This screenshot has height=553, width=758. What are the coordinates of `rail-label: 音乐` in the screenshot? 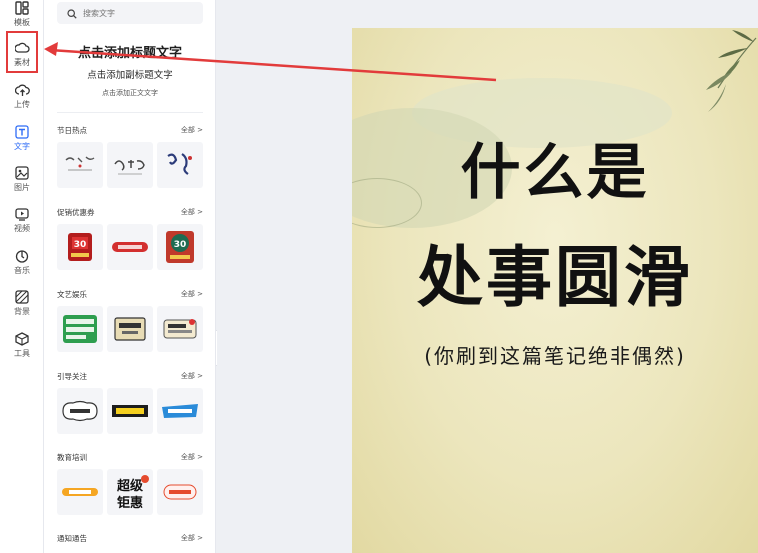 It's located at (22, 270).